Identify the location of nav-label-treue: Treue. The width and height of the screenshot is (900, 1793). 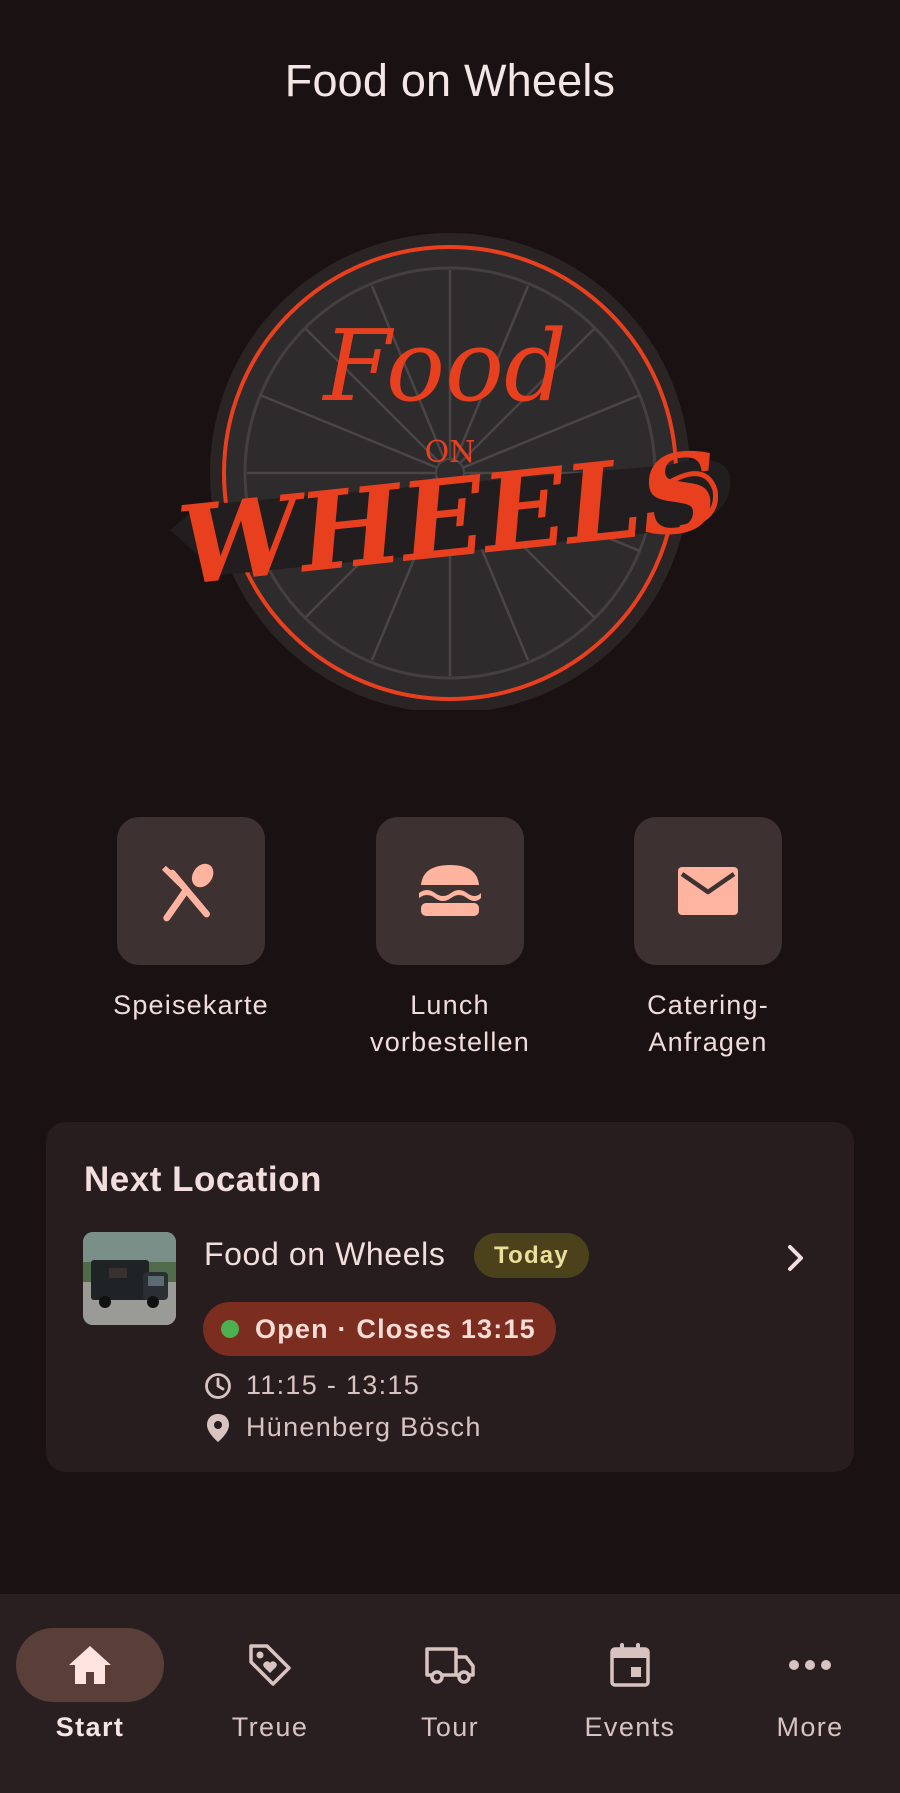
(270, 1727).